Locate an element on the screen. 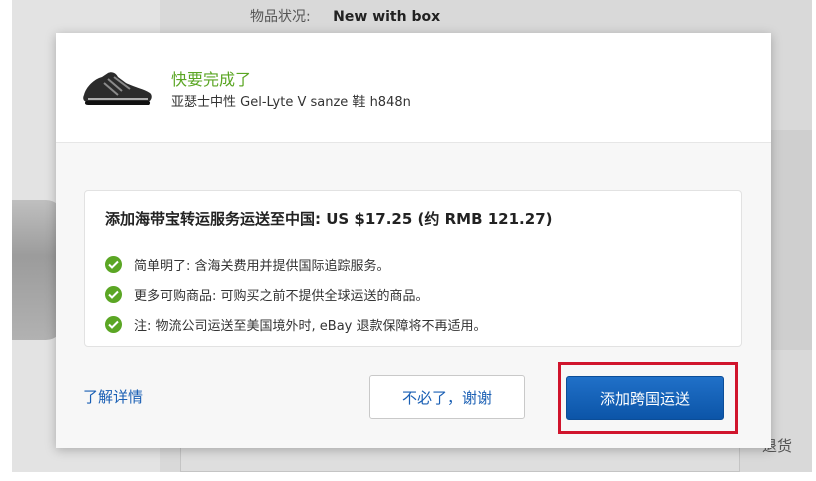 This screenshot has width=816, height=481. benefit-item: 更多可购商品: 可购买之前不提供全球运送的商品。 is located at coordinates (296, 294).